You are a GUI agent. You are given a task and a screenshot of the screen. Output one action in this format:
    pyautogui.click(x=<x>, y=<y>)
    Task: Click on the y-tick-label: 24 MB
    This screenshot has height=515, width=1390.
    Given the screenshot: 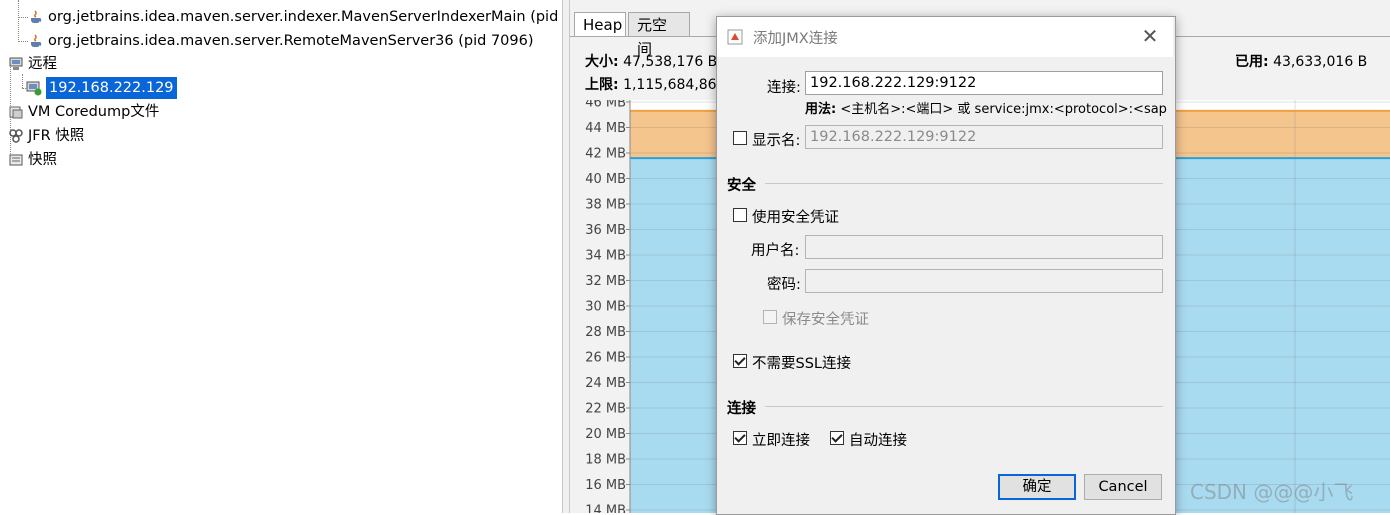 What is the action you would take?
    pyautogui.click(x=605, y=383)
    